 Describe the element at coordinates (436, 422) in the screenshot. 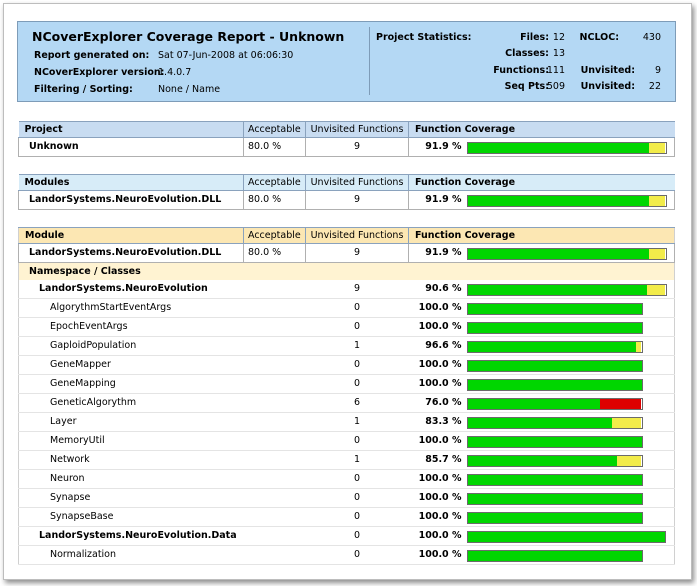

I see `coverage-cell: 83.3 %` at that location.